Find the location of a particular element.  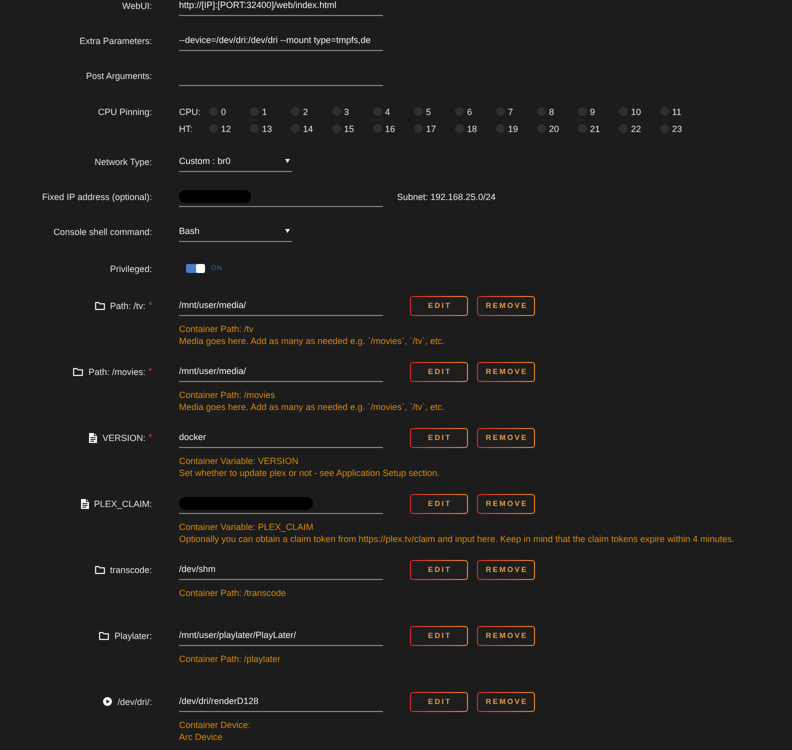

cpu-number: 18 is located at coordinates (472, 129).